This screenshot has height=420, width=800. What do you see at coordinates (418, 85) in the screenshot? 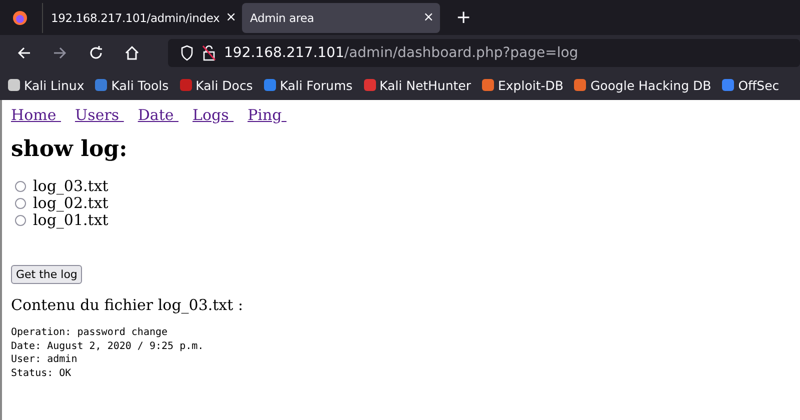
I see `bookmark-link: Kali NetHunter` at bounding box center [418, 85].